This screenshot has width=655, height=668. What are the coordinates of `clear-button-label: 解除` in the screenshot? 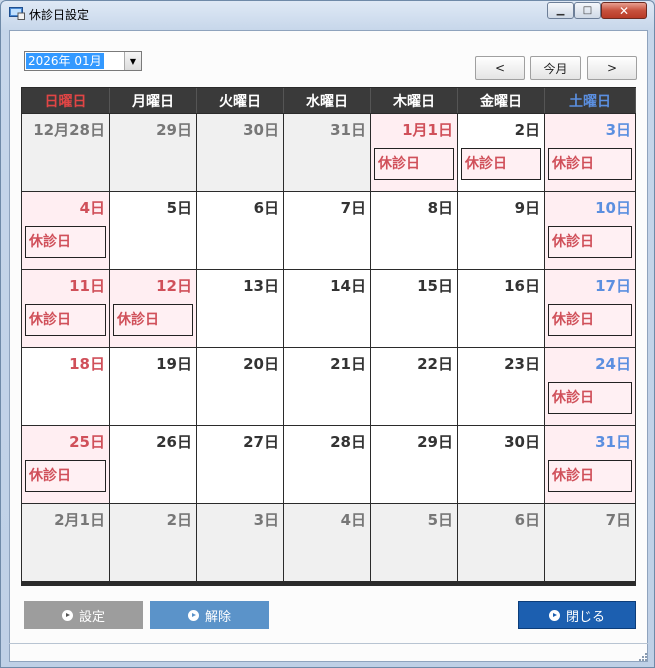 It's located at (217, 617).